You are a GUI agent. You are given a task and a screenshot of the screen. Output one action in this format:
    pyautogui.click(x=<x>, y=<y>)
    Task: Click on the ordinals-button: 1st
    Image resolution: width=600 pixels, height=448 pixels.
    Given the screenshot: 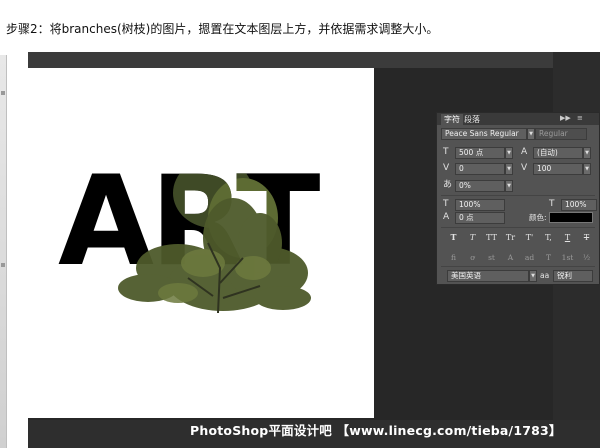 What is the action you would take?
    pyautogui.click(x=567, y=257)
    